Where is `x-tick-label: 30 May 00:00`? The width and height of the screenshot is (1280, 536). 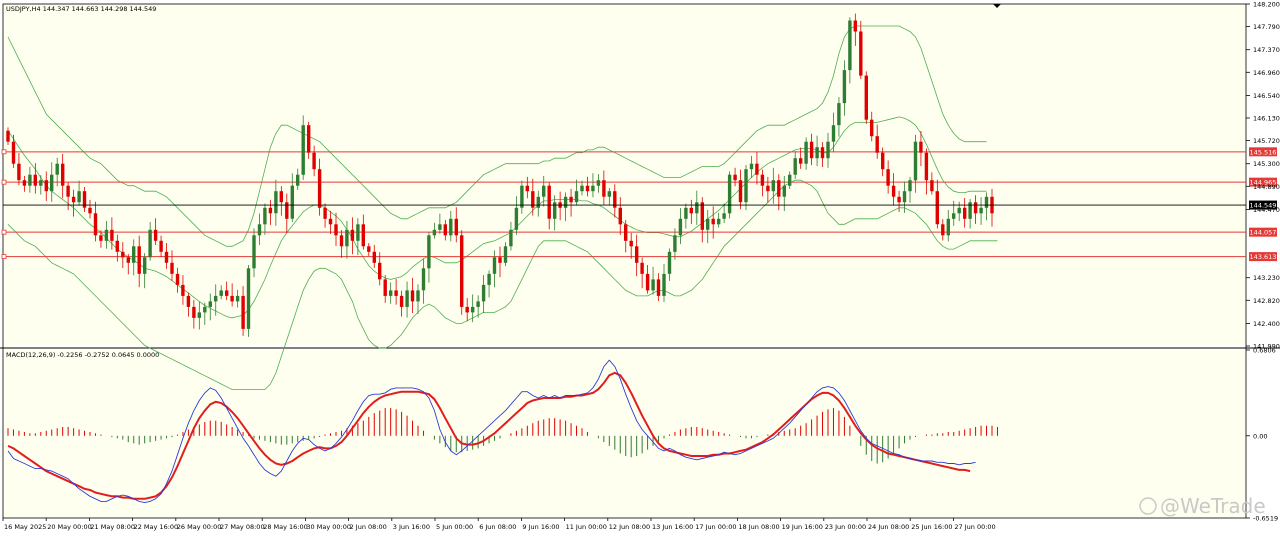
x-tick-label: 30 May 00:00 is located at coordinates (328, 527).